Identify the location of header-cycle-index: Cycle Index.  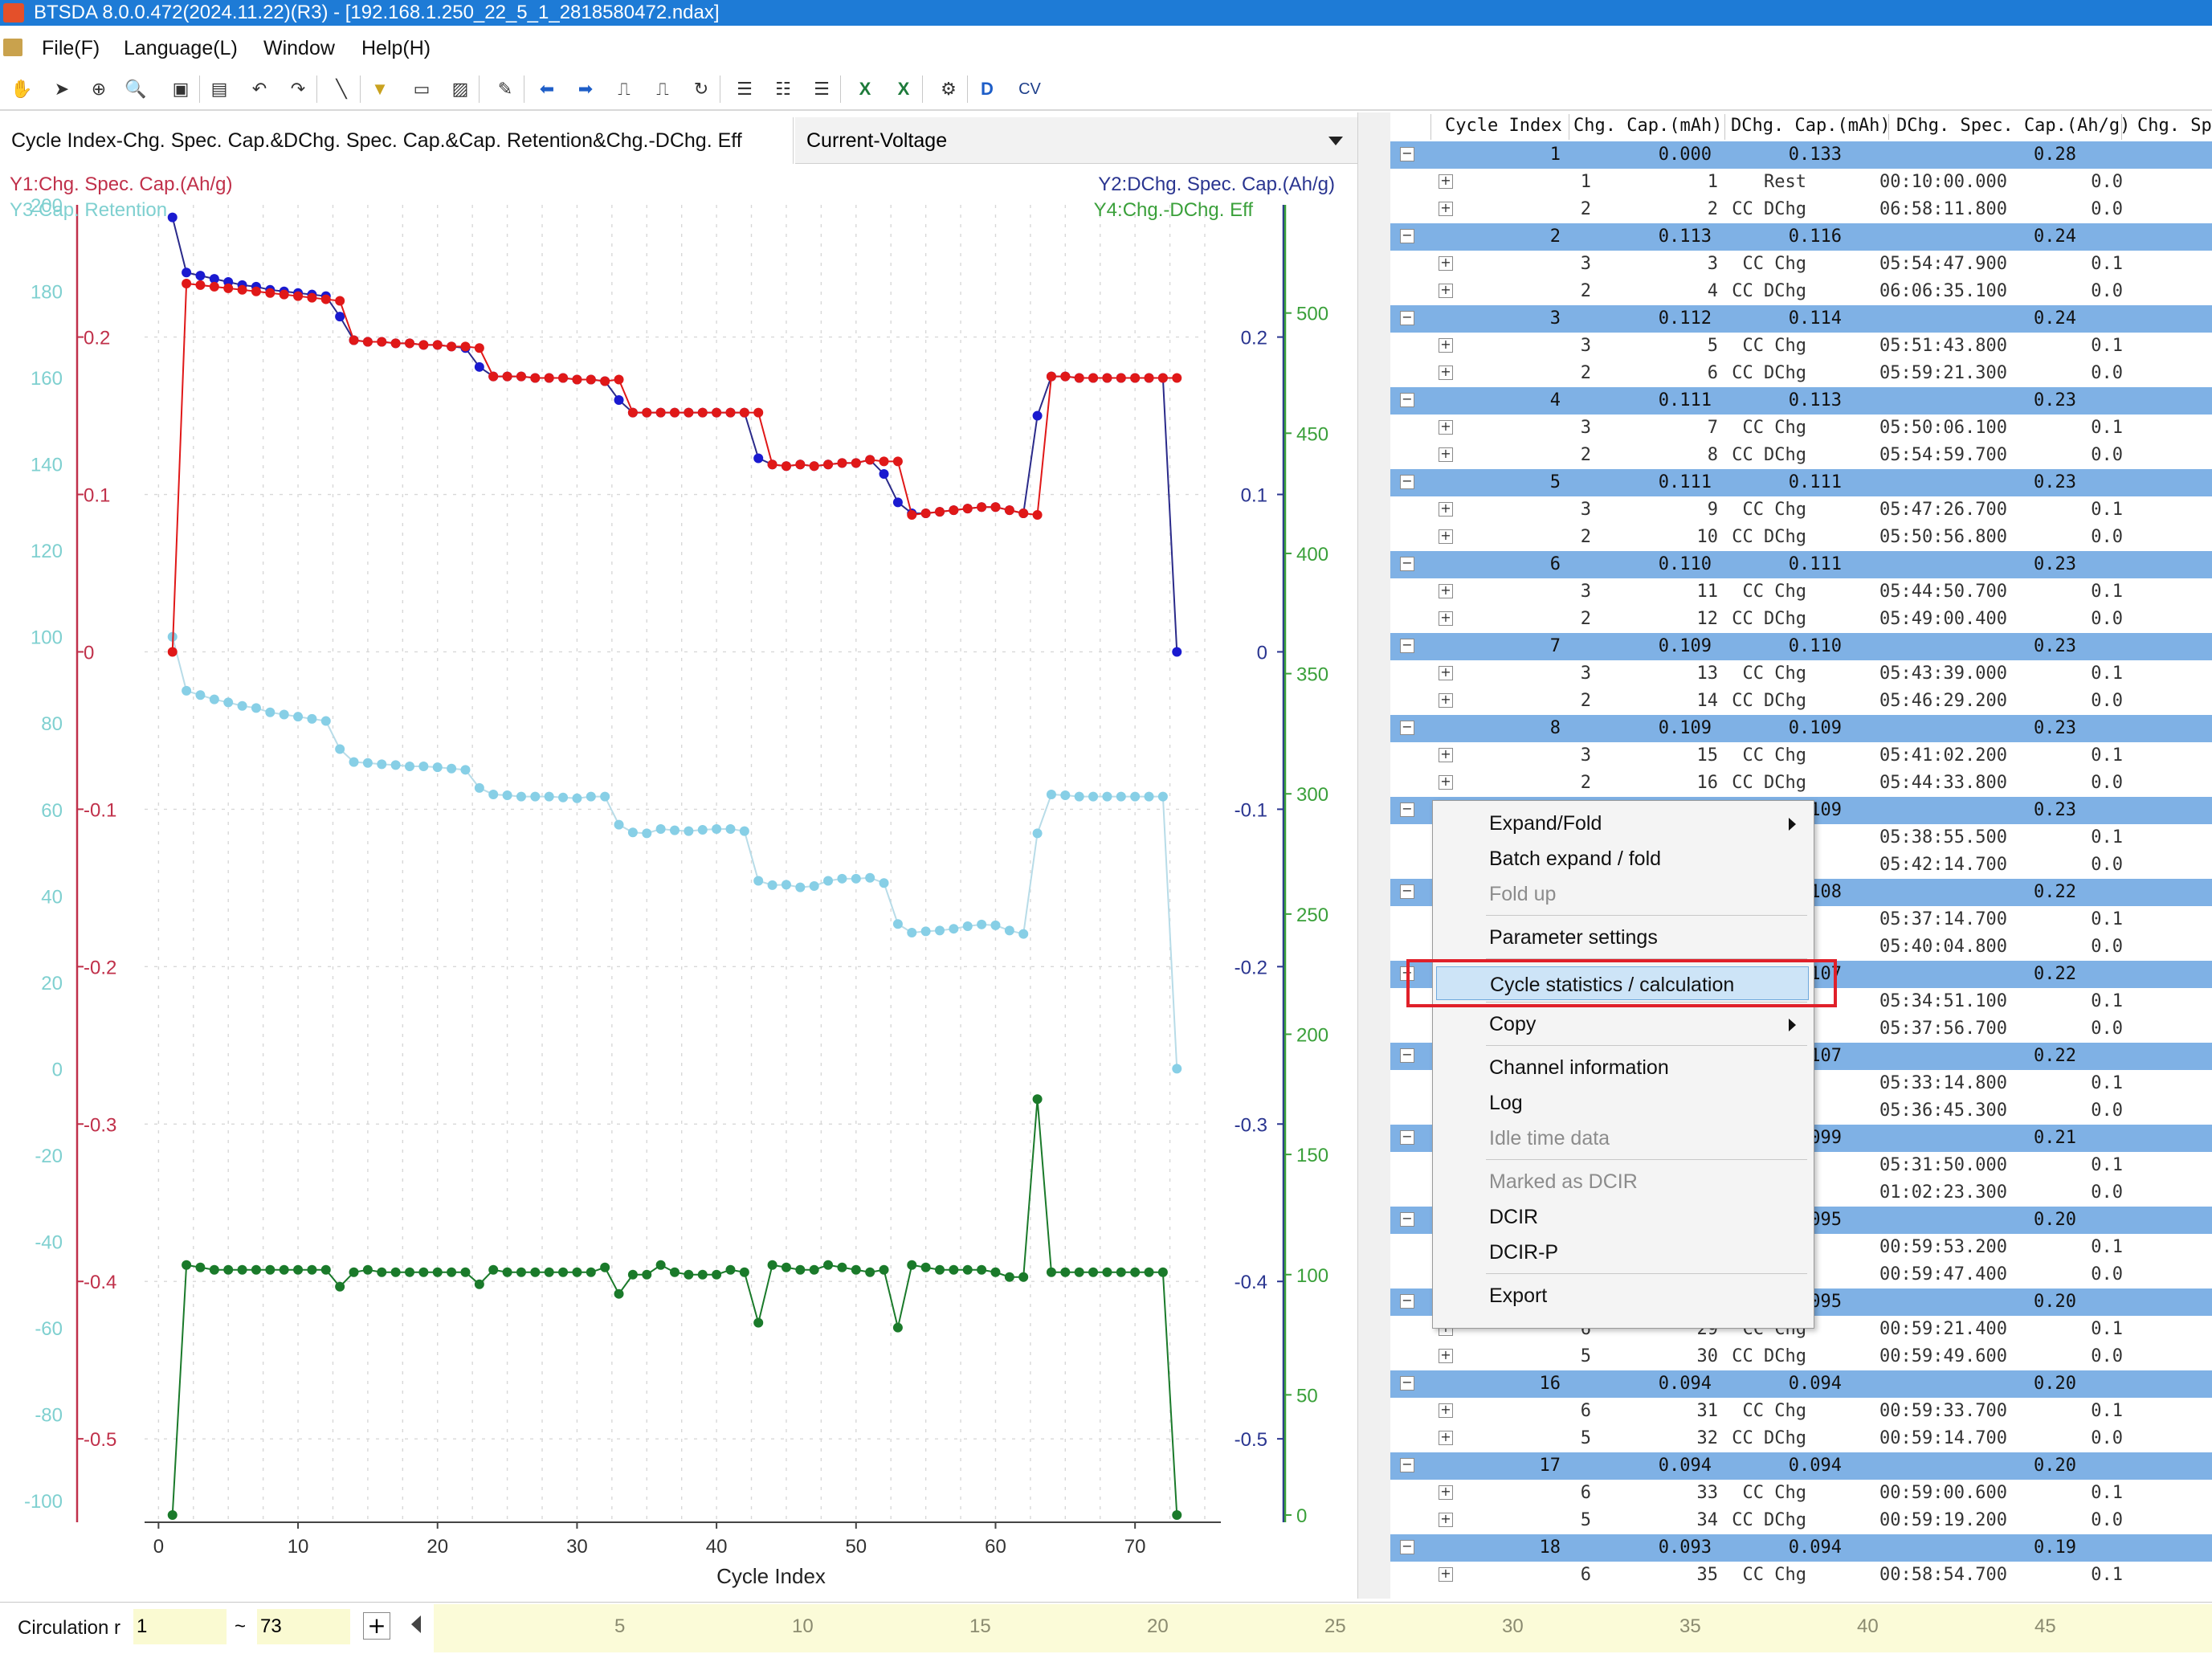
(1503, 126).